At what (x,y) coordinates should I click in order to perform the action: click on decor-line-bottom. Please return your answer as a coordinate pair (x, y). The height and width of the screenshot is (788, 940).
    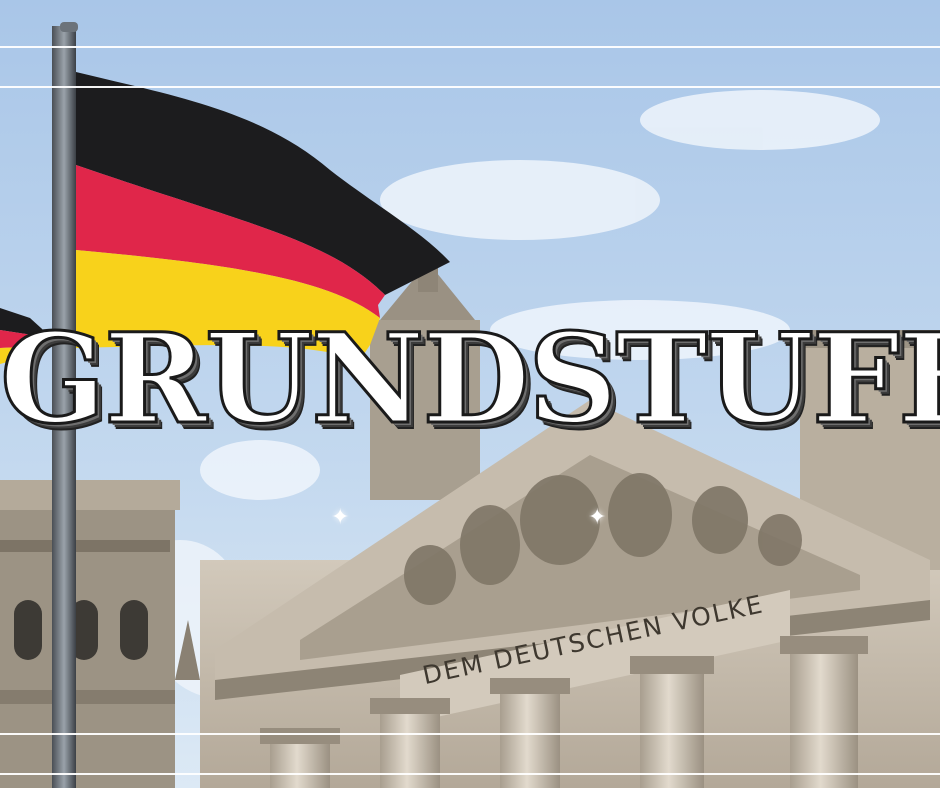
    Looking at the image, I should click on (470, 774).